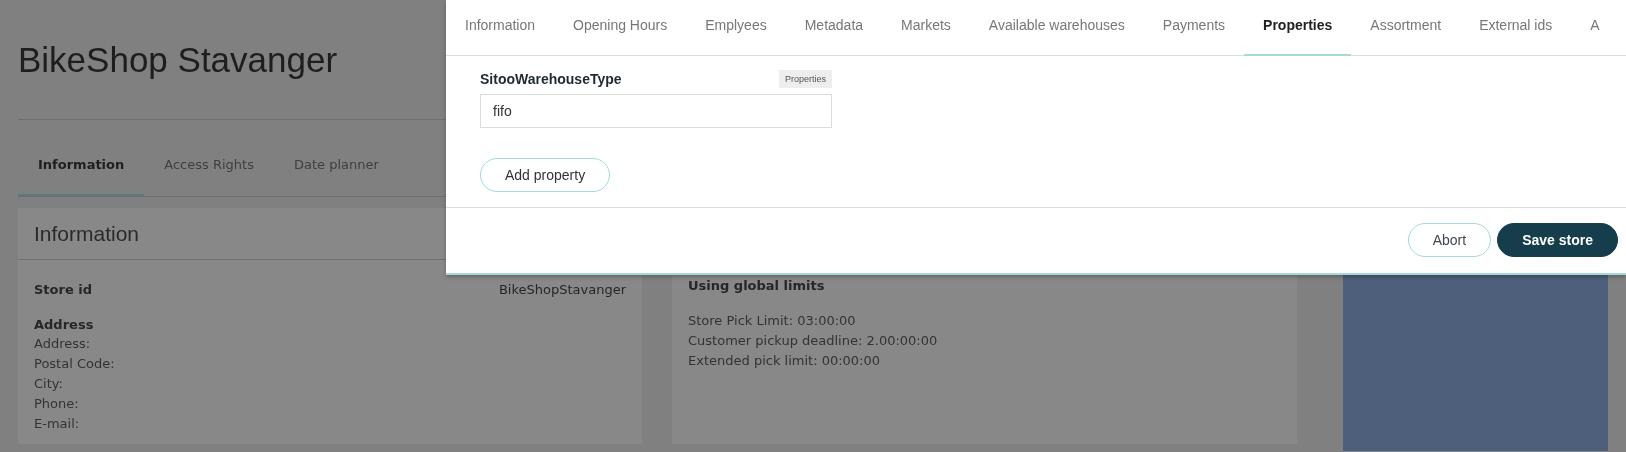 The height and width of the screenshot is (452, 1626). I want to click on property-name: SitooWarehouseType, so click(551, 79).